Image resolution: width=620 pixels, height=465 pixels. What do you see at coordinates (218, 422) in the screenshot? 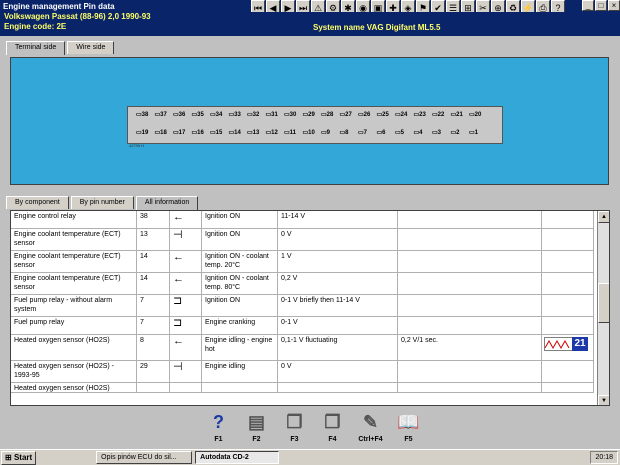
I see `help-icon: ?` at bounding box center [218, 422].